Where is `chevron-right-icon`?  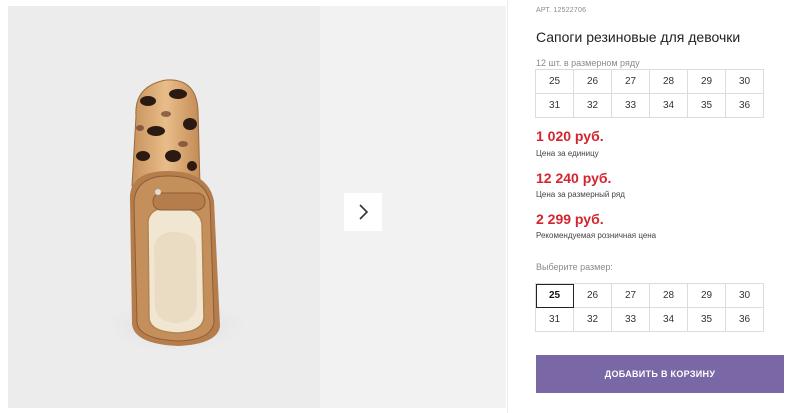
chevron-right-icon is located at coordinates (364, 212).